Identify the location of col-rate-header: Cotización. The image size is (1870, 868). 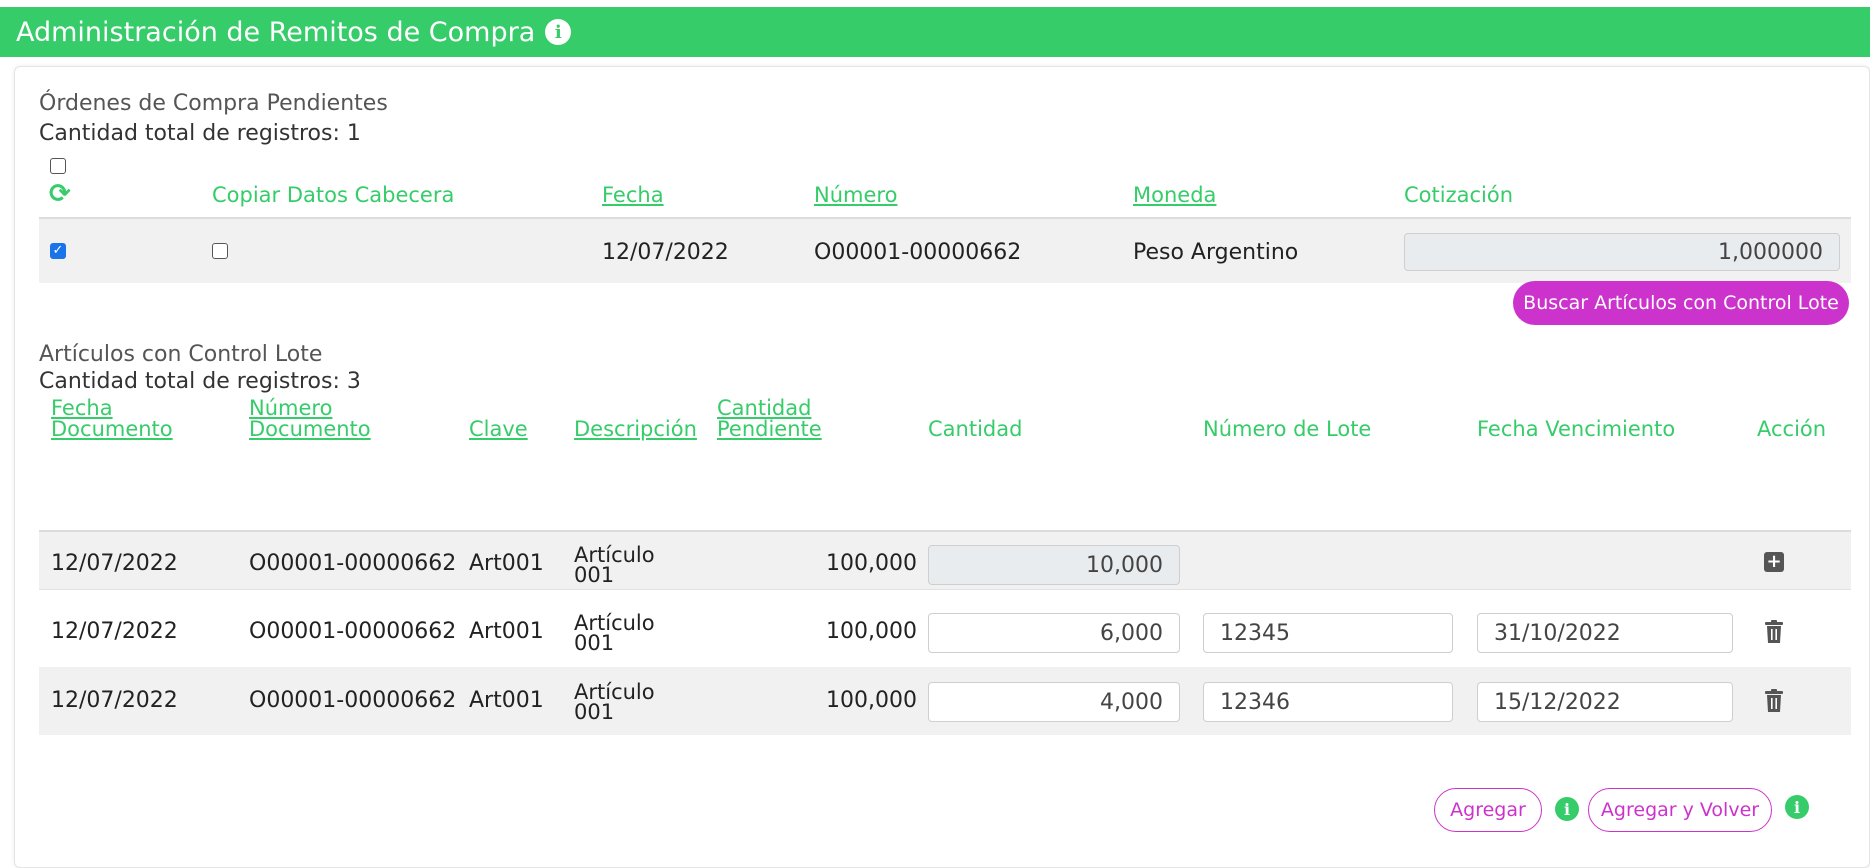
(1459, 195).